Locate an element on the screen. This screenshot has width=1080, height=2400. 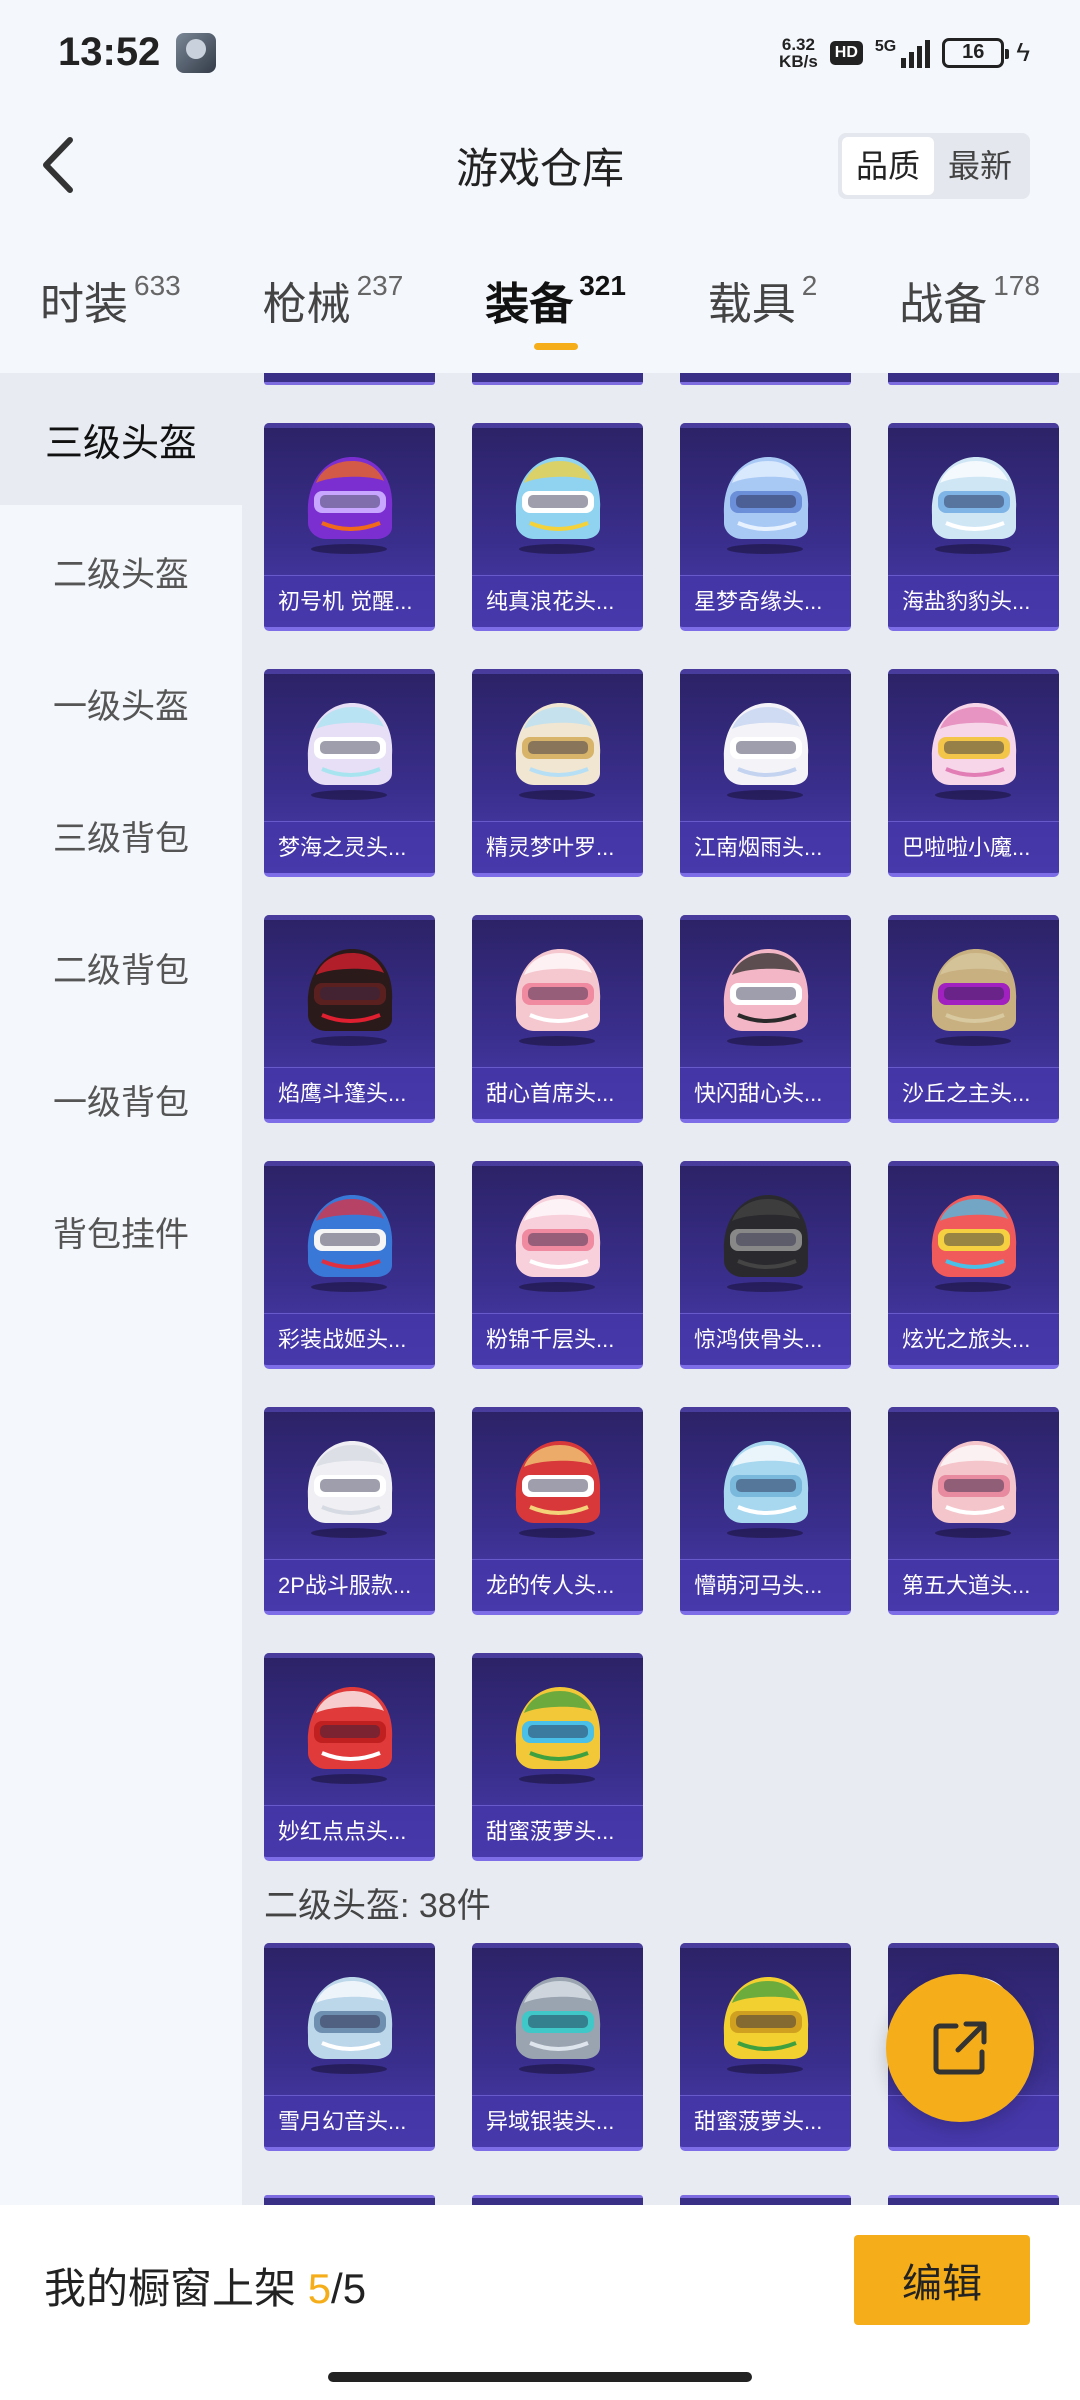
edit-button: 编辑 is located at coordinates (942, 2280).